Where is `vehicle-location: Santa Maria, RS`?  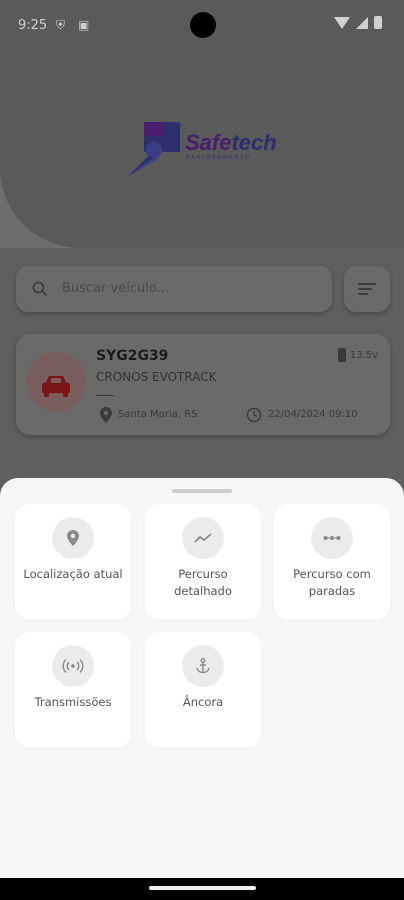 vehicle-location: Santa Maria, RS is located at coordinates (158, 414).